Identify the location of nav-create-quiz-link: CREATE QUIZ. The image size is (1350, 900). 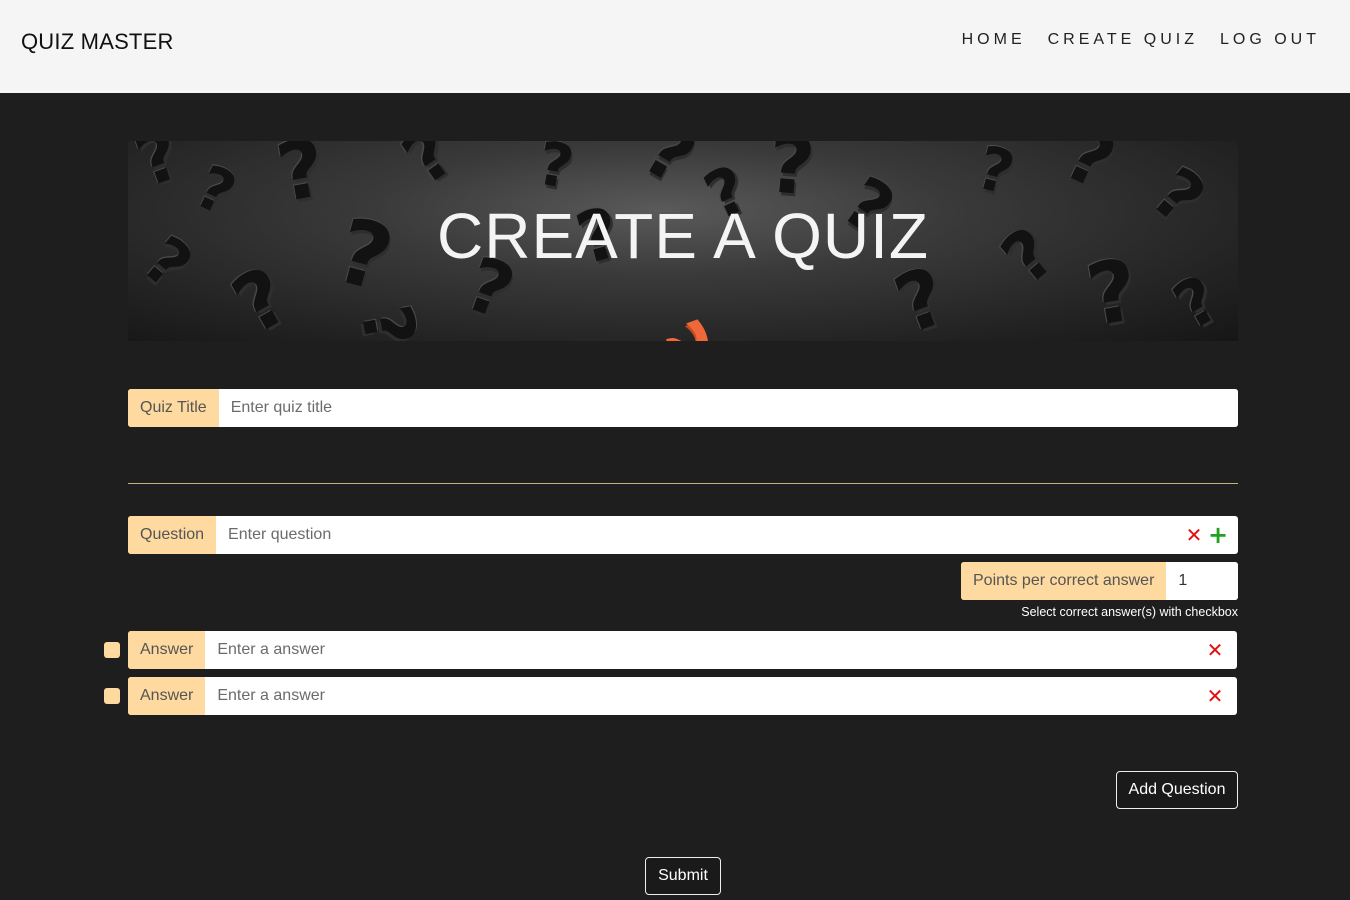
(1123, 40).